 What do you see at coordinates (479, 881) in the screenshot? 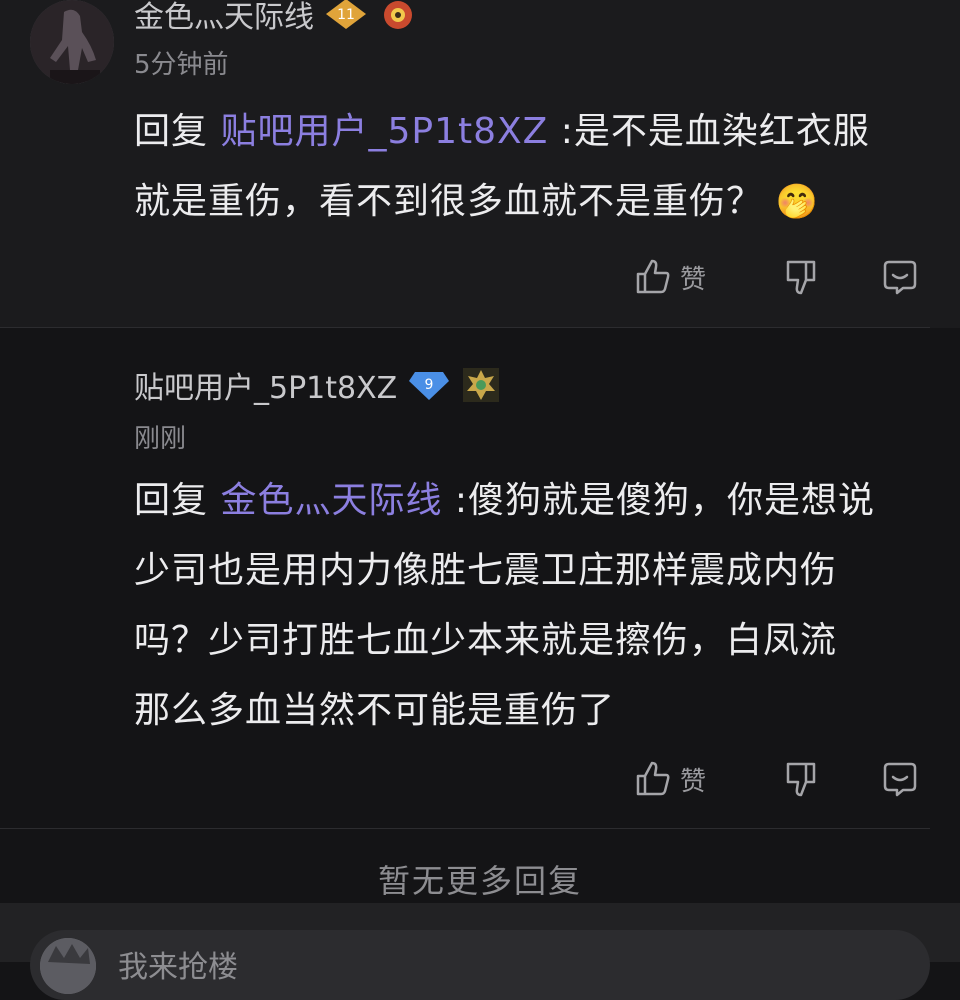
I see `no-more-replies: 暂无更多回复` at bounding box center [479, 881].